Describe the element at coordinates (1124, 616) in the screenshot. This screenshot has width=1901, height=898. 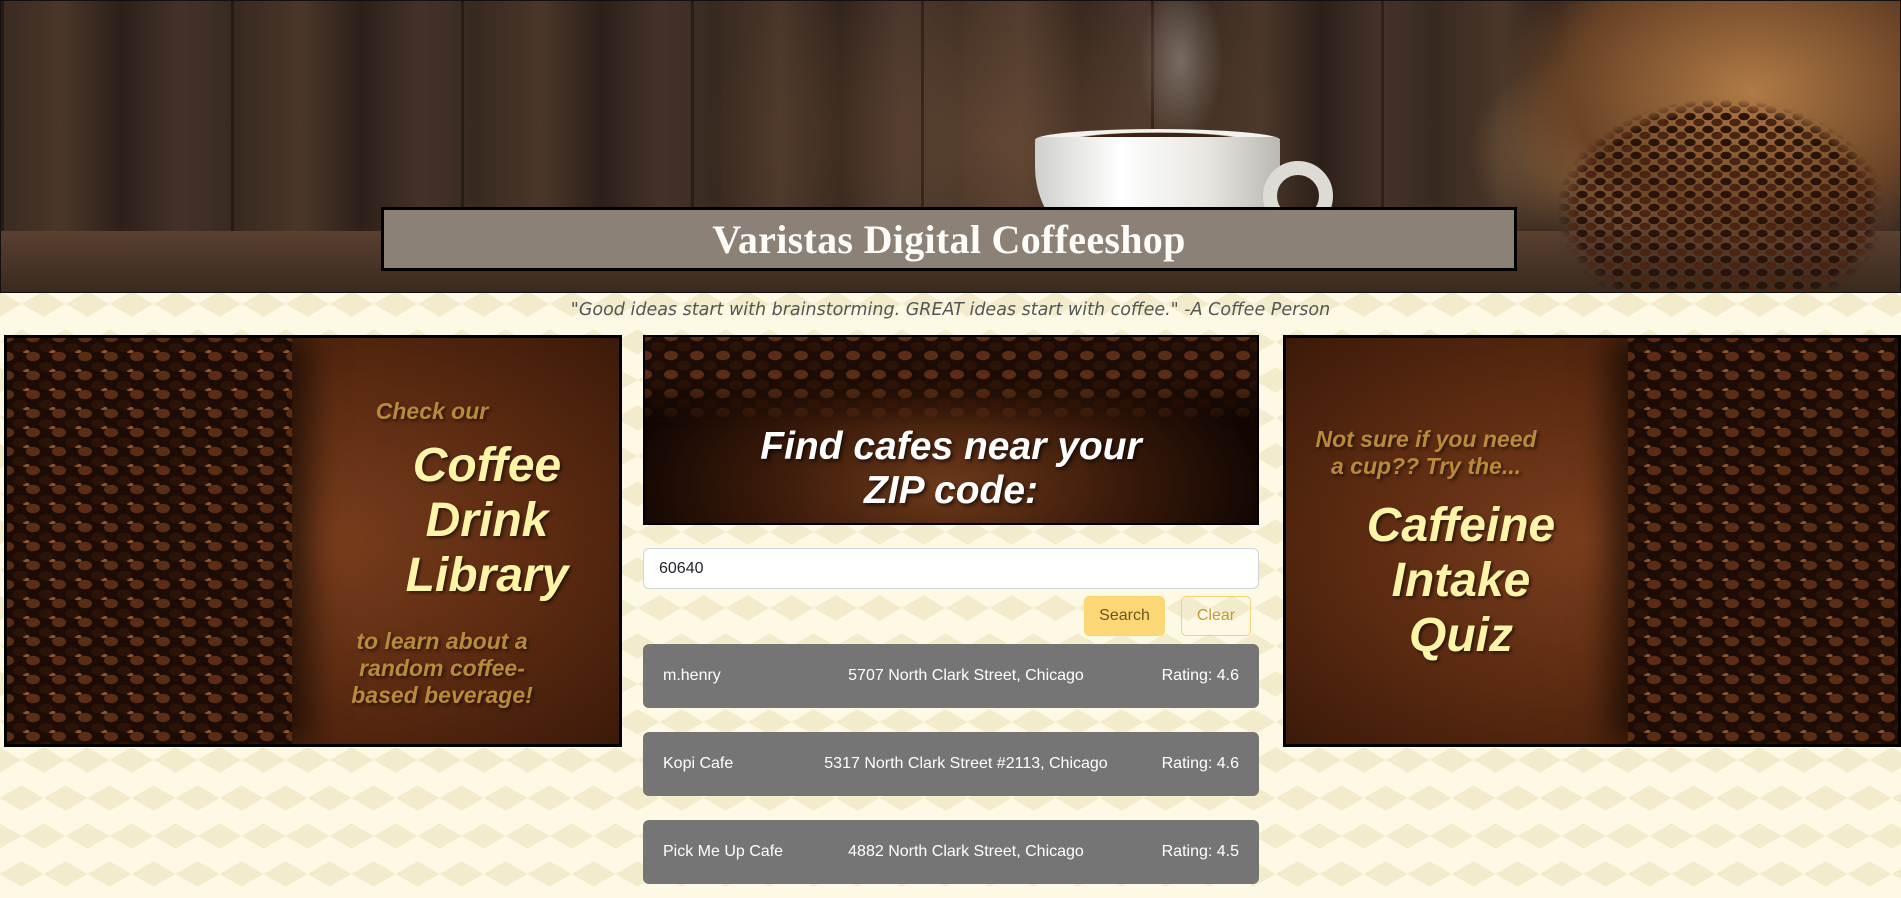
I see `search-button: Search` at that location.